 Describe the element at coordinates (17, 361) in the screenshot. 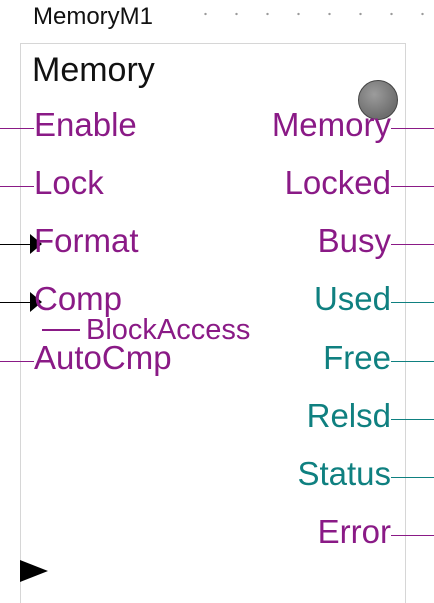

I see `input-wire-autocmp` at that location.